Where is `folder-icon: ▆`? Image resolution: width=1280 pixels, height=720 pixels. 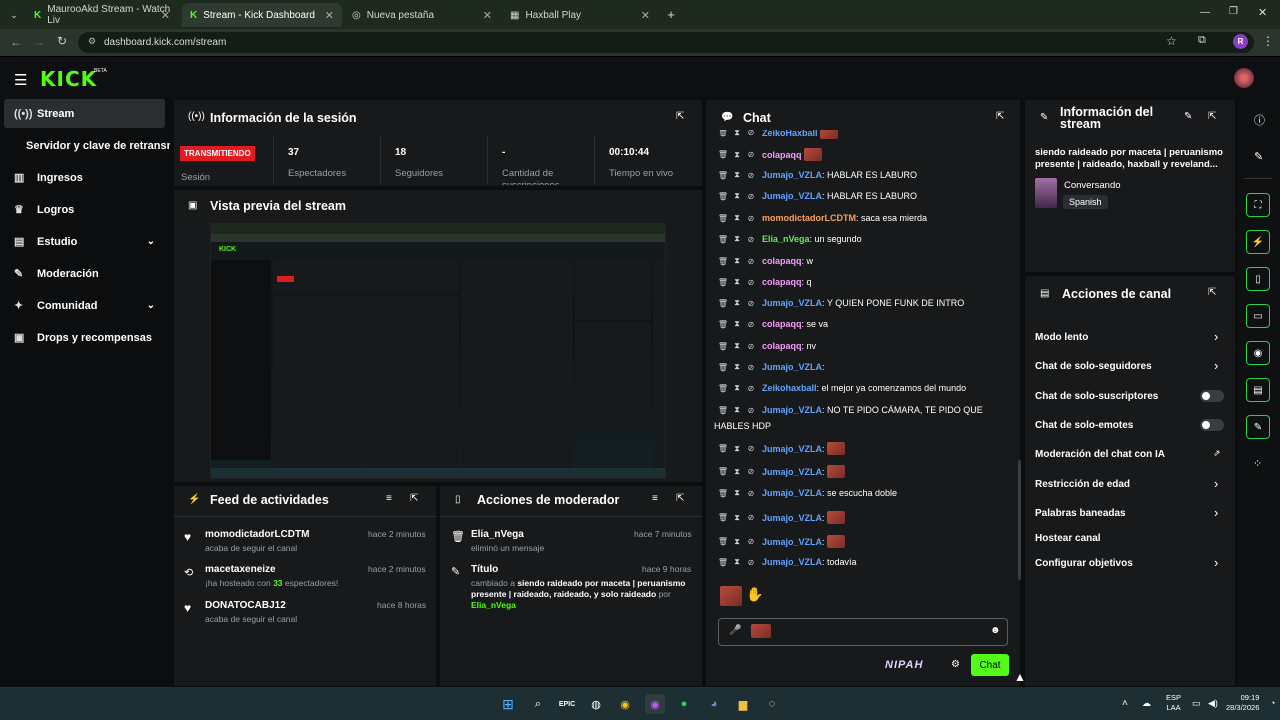
folder-icon: ▆ is located at coordinates (743, 704).